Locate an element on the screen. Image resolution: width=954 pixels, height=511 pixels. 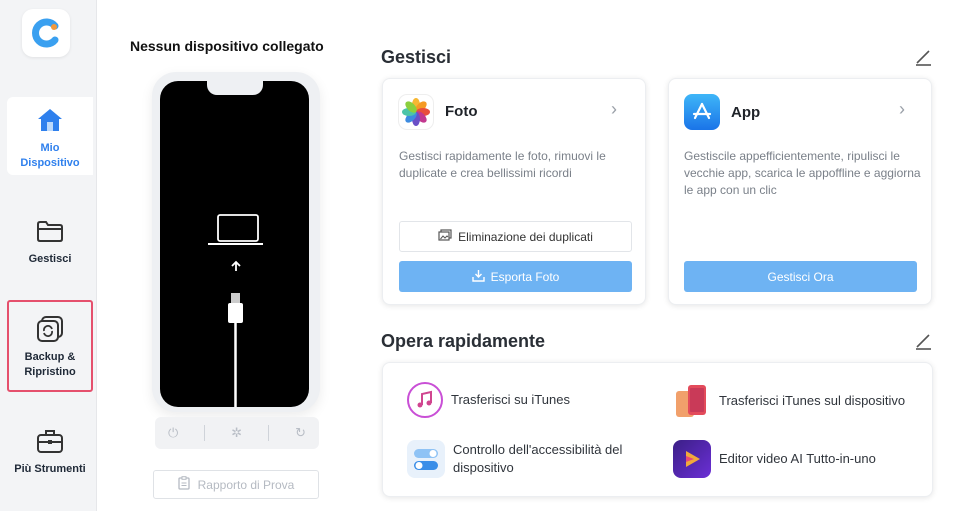
manage-now-label: Gestisci Ora is located at coordinates (800, 276).